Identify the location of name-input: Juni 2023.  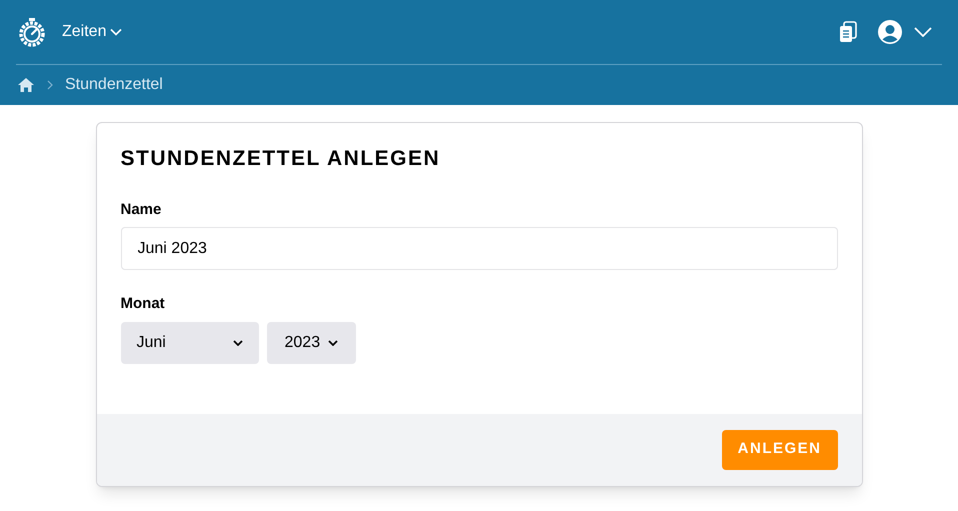
(479, 248).